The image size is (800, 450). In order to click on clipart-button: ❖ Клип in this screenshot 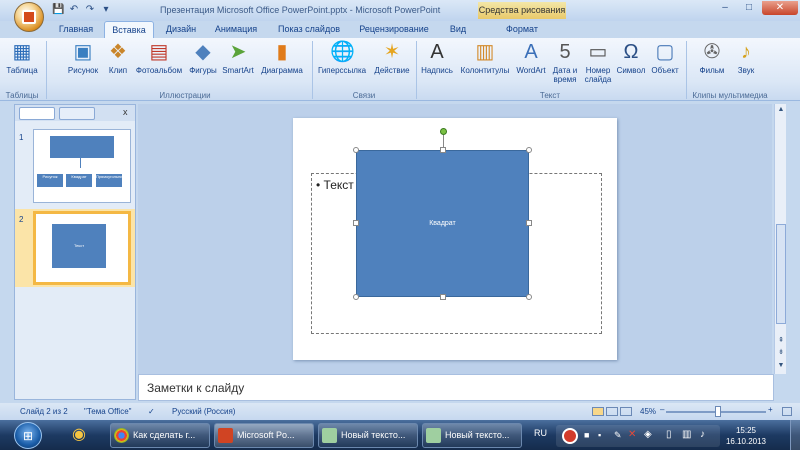, I will do `click(118, 57)`.